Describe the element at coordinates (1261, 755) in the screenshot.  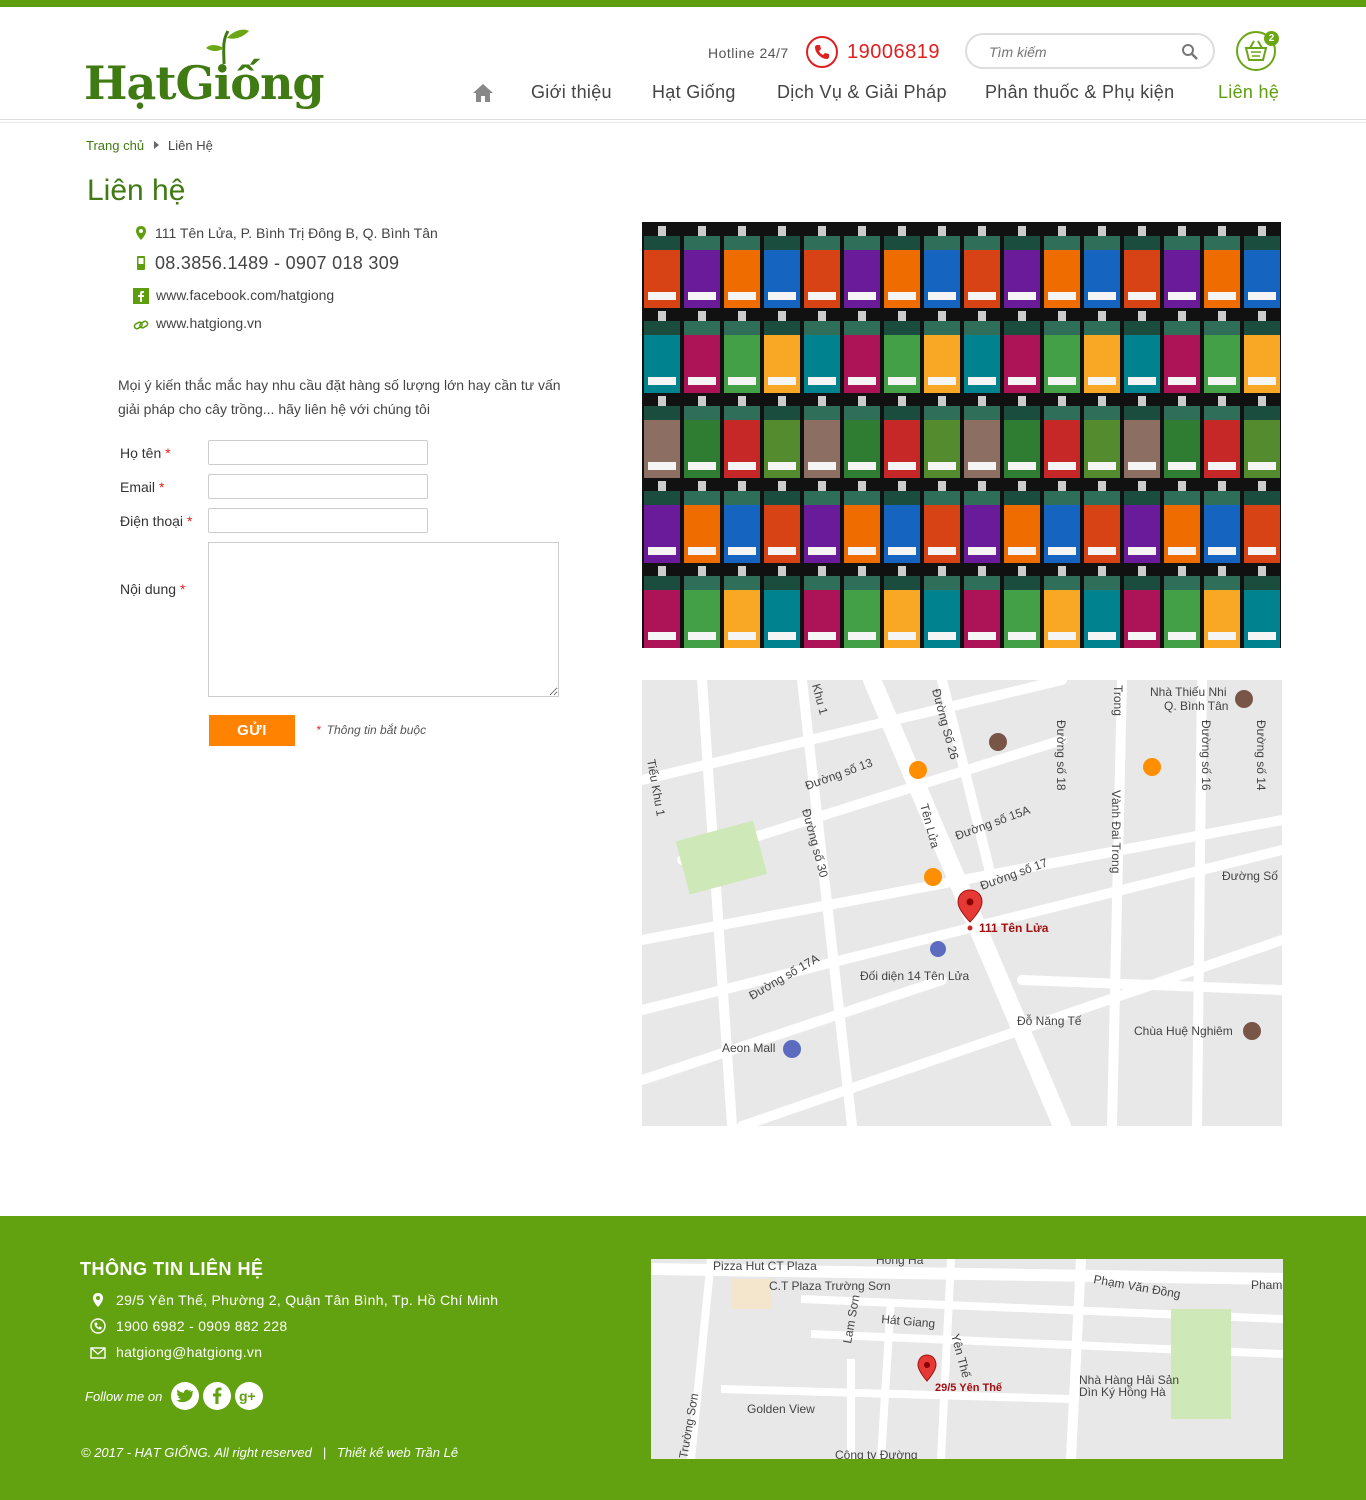
I see `map-label: Đường số 14` at that location.